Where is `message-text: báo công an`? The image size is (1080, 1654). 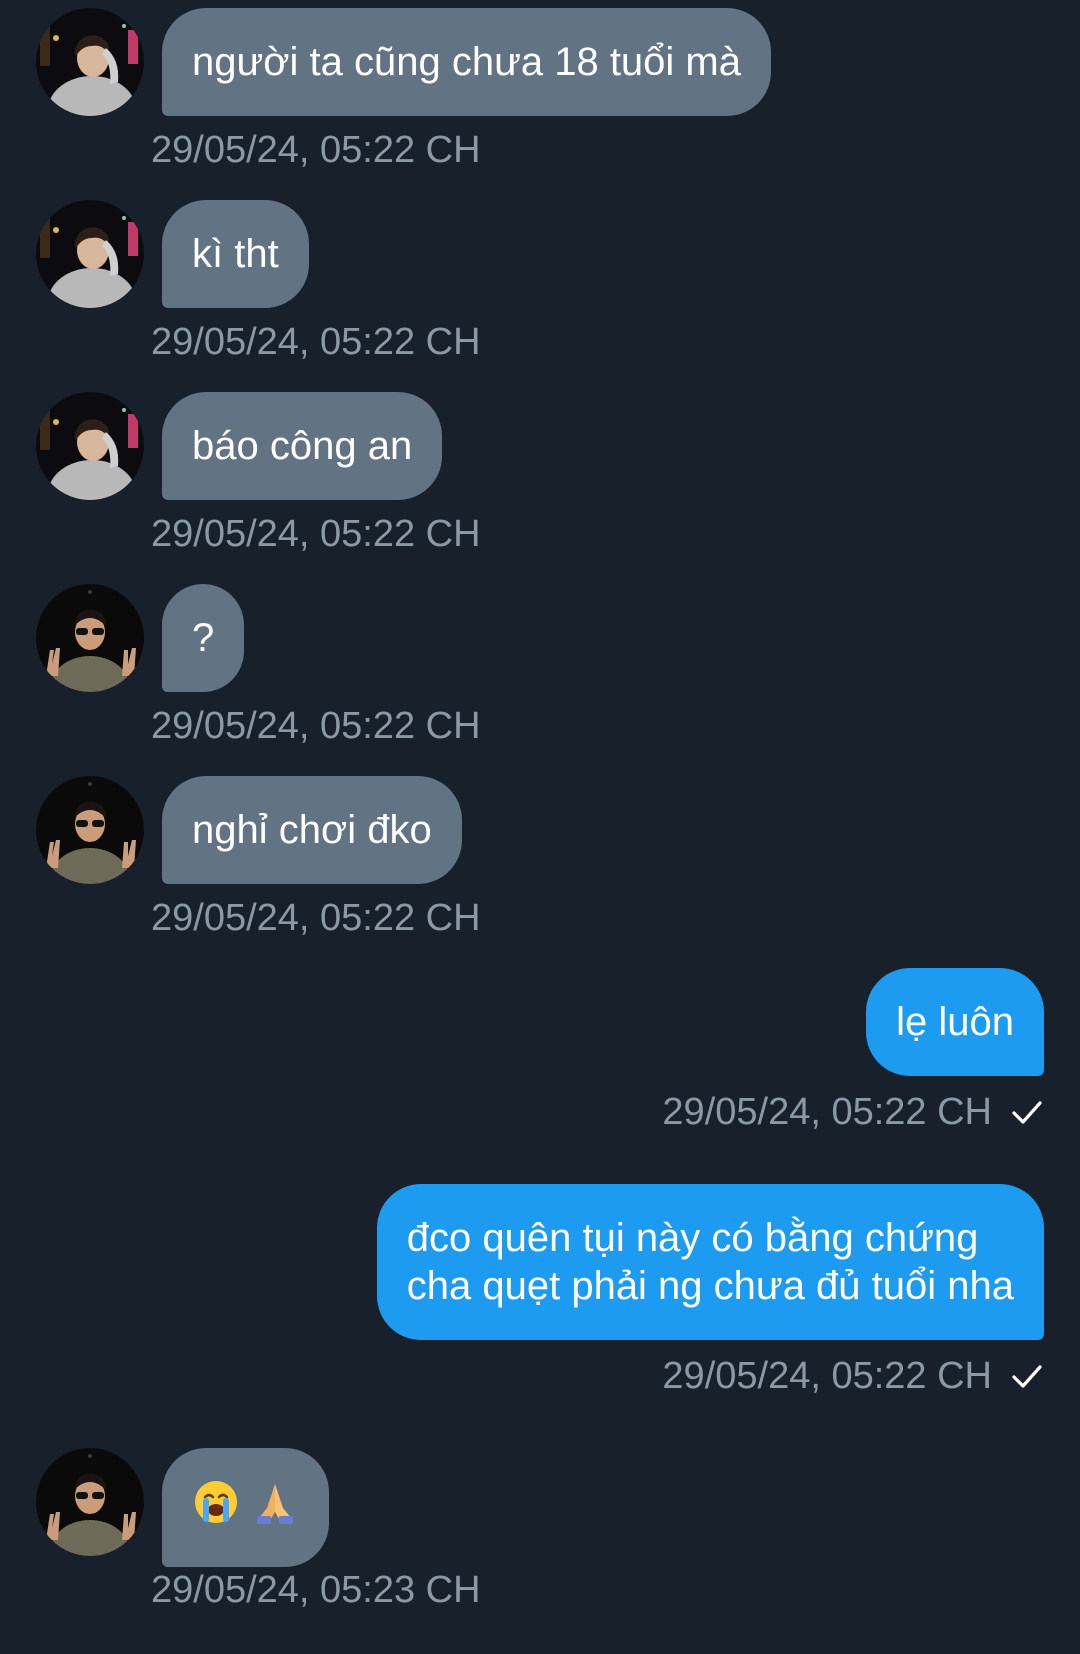
message-text: báo công an is located at coordinates (302, 446).